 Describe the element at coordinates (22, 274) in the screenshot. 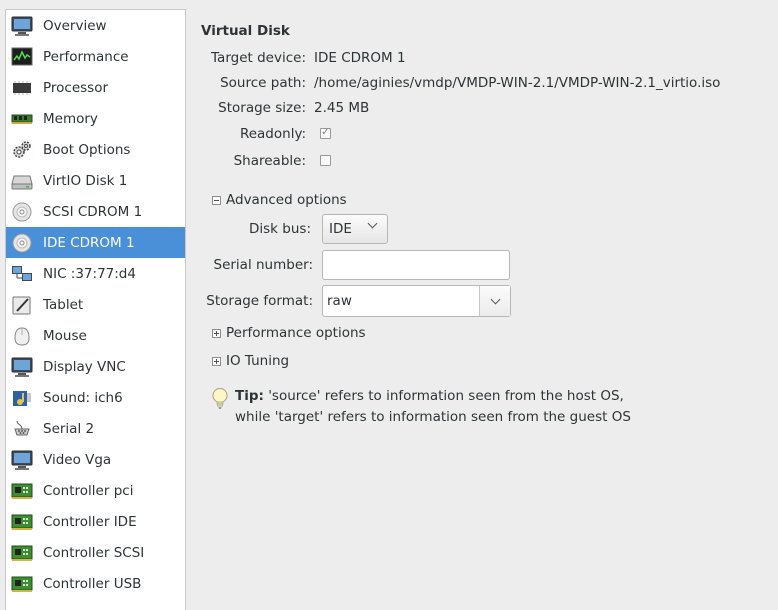

I see `network-icon` at that location.